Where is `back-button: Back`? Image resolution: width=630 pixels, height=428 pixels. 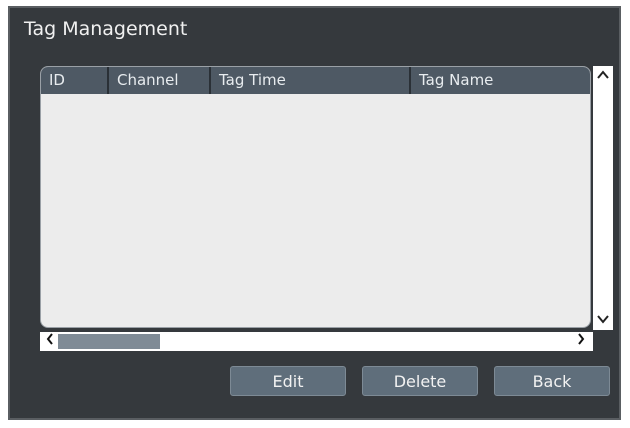
back-button: Back is located at coordinates (552, 381).